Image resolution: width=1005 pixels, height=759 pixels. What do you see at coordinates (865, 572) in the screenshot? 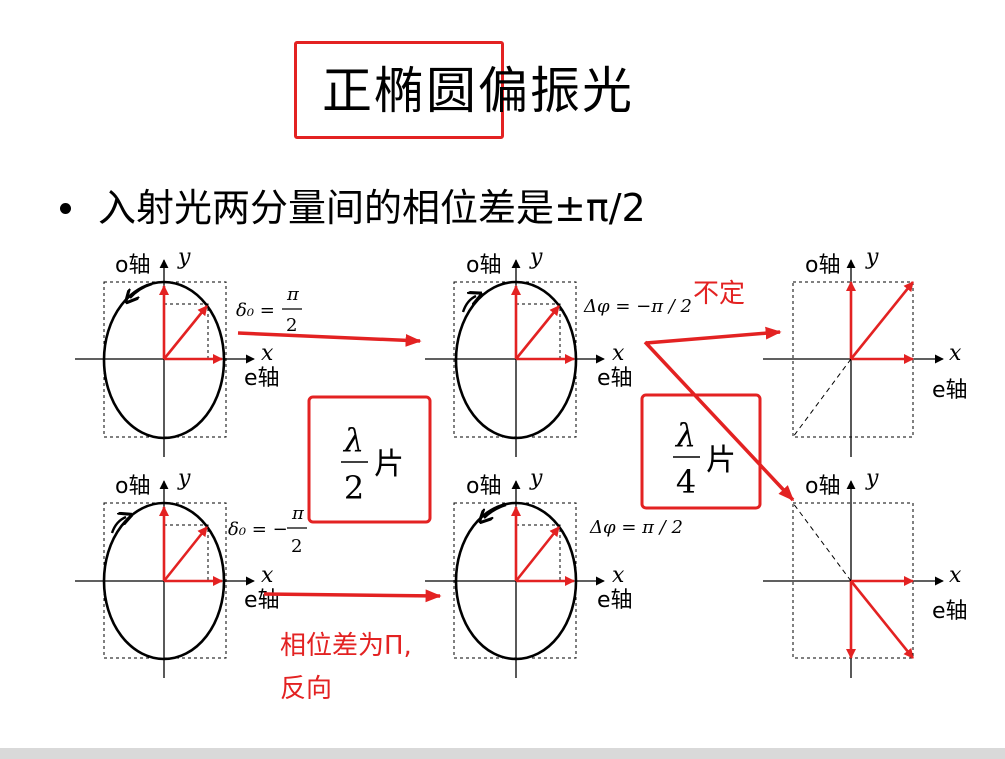
I see `diagram-bottom-right: o轴 y x e轴` at bounding box center [865, 572].